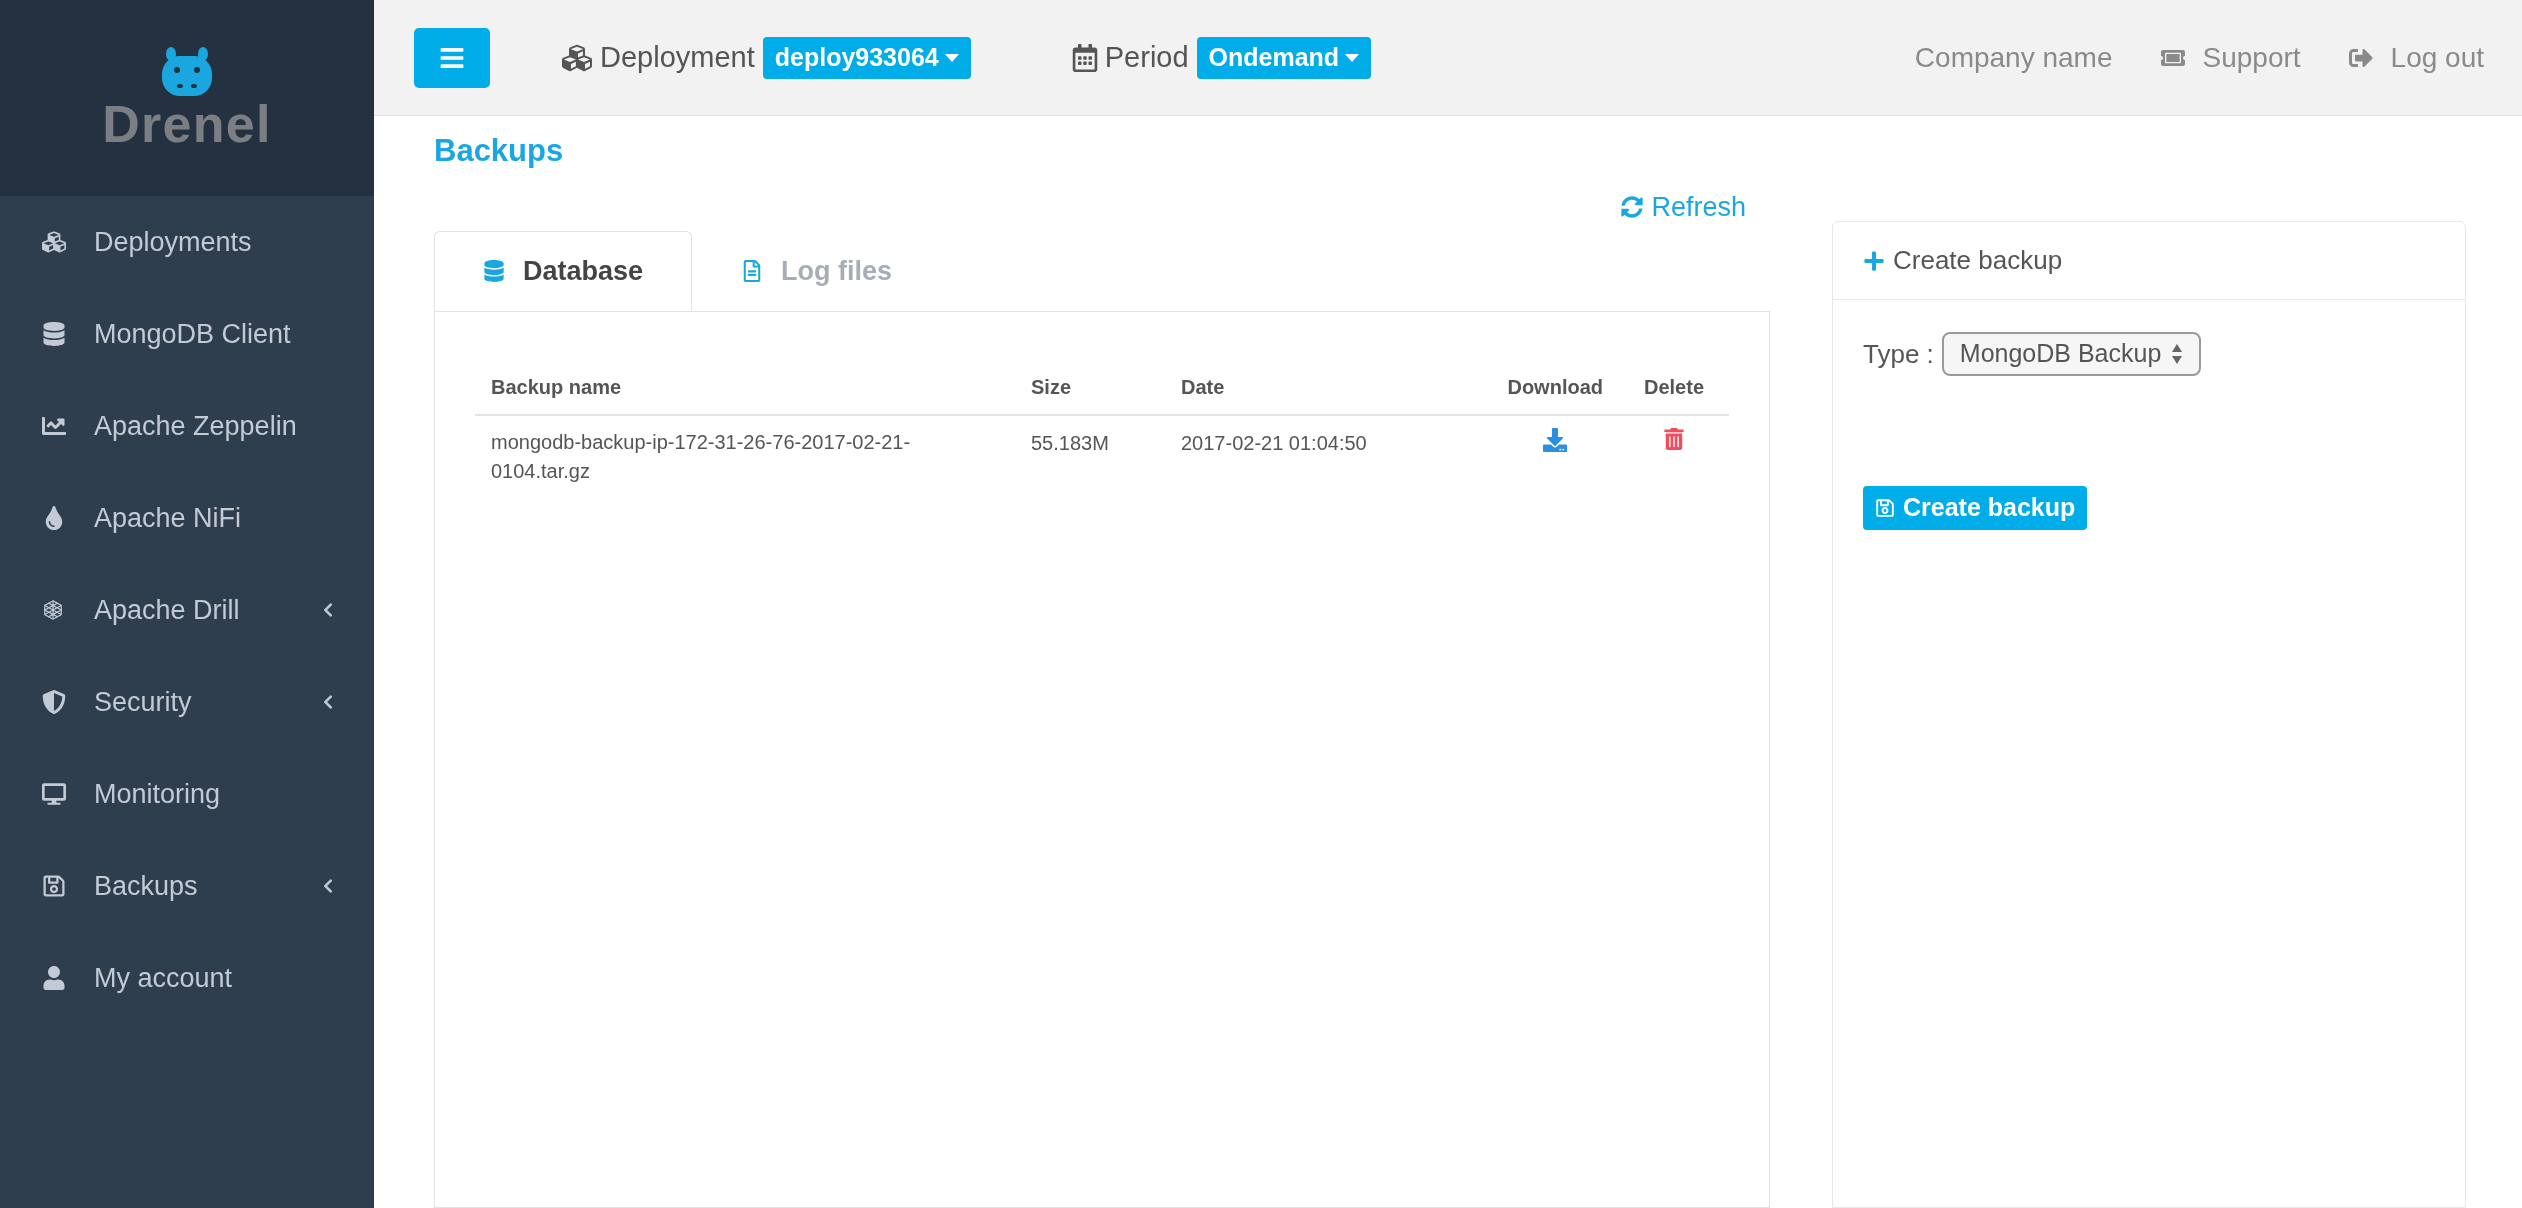 This screenshot has width=2522, height=1208. I want to click on download-button, so click(1555, 440).